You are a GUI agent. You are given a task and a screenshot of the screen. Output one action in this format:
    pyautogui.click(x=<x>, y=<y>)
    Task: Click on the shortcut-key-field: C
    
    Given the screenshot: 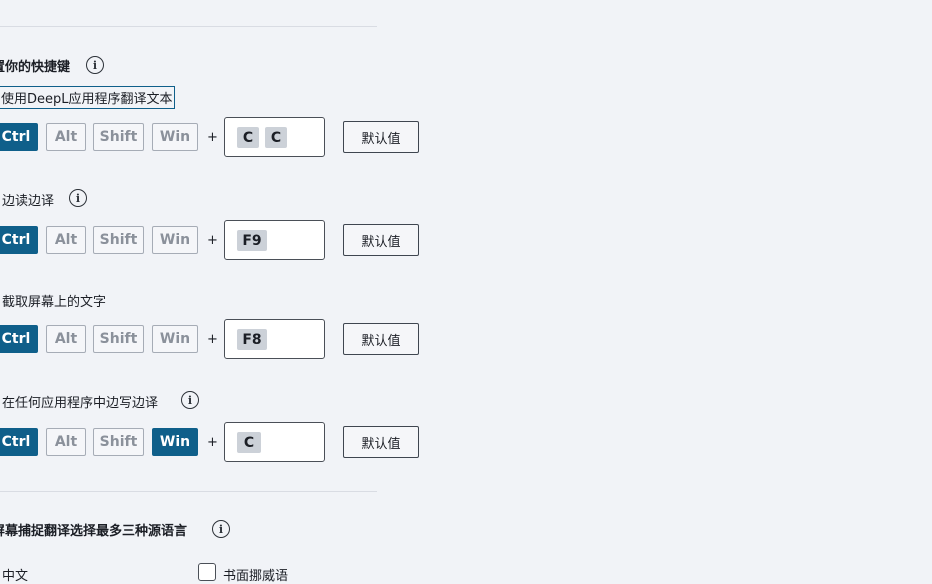 What is the action you would take?
    pyautogui.click(x=274, y=442)
    